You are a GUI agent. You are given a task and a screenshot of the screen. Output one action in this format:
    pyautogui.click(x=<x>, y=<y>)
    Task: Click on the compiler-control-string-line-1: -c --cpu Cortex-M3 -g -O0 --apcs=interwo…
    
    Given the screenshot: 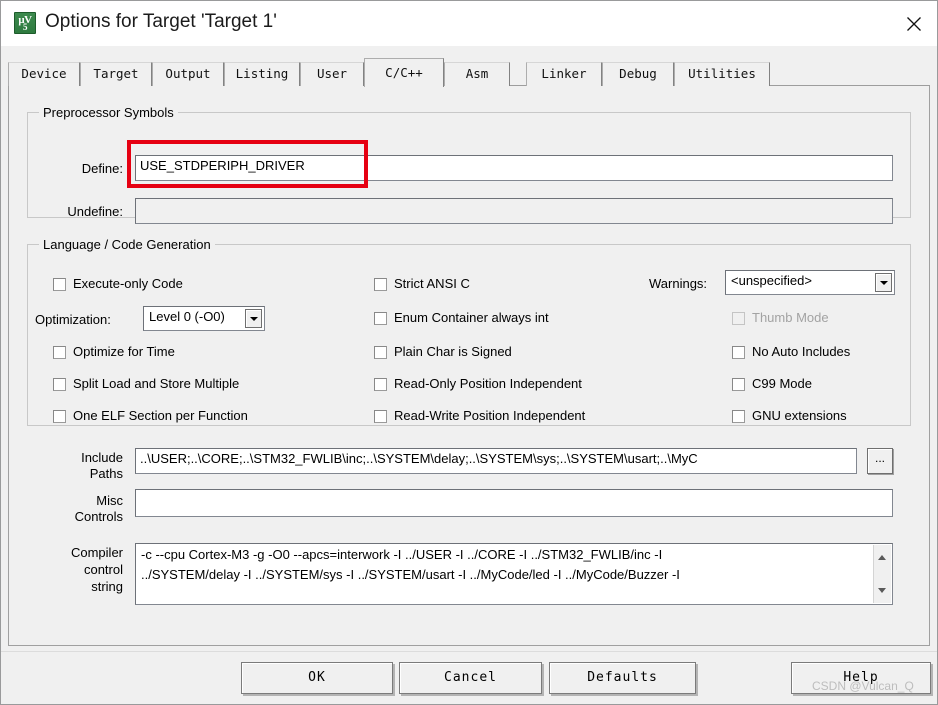 What is the action you would take?
    pyautogui.click(x=402, y=554)
    